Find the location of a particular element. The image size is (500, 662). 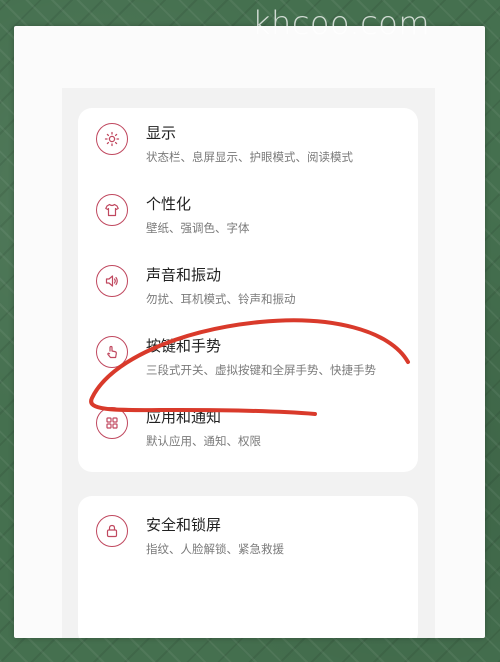

gesture-icon is located at coordinates (112, 352).